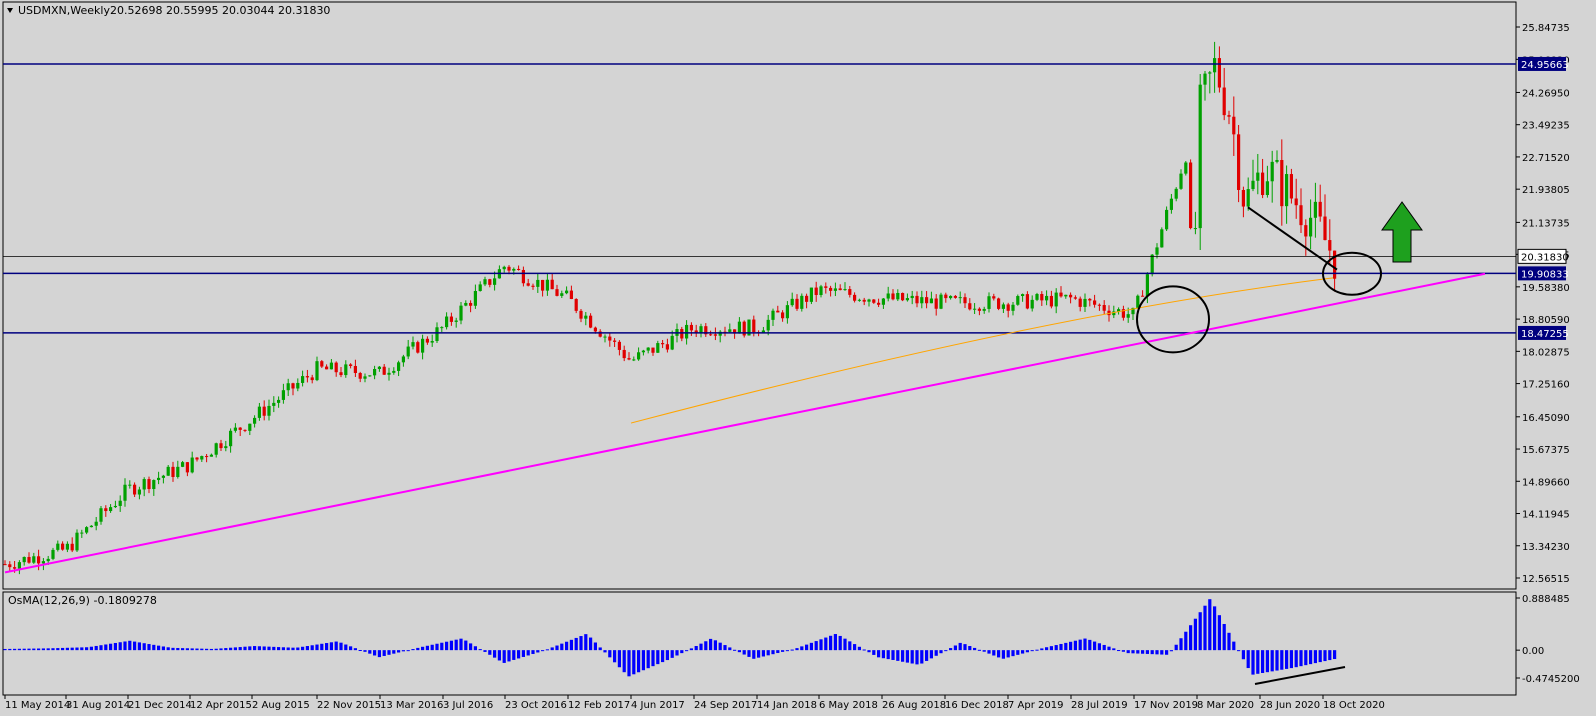 The height and width of the screenshot is (720, 1596). Describe the element at coordinates (787, 705) in the screenshot. I see `time-tick-label: 14 Jan 2018` at that location.